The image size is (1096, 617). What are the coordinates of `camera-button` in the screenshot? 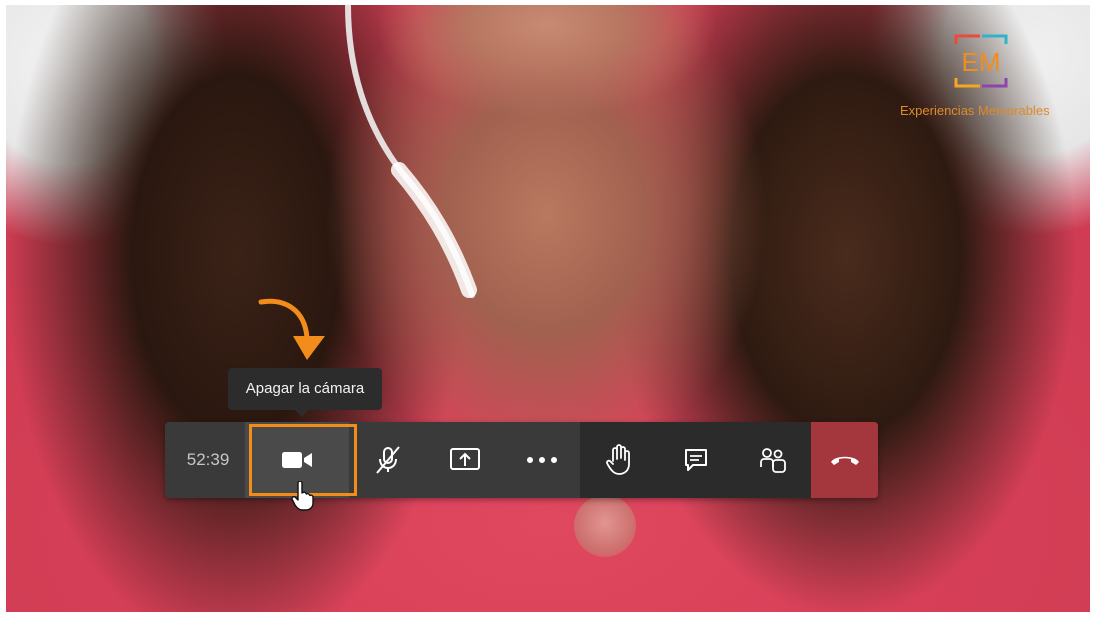 It's located at (297, 460).